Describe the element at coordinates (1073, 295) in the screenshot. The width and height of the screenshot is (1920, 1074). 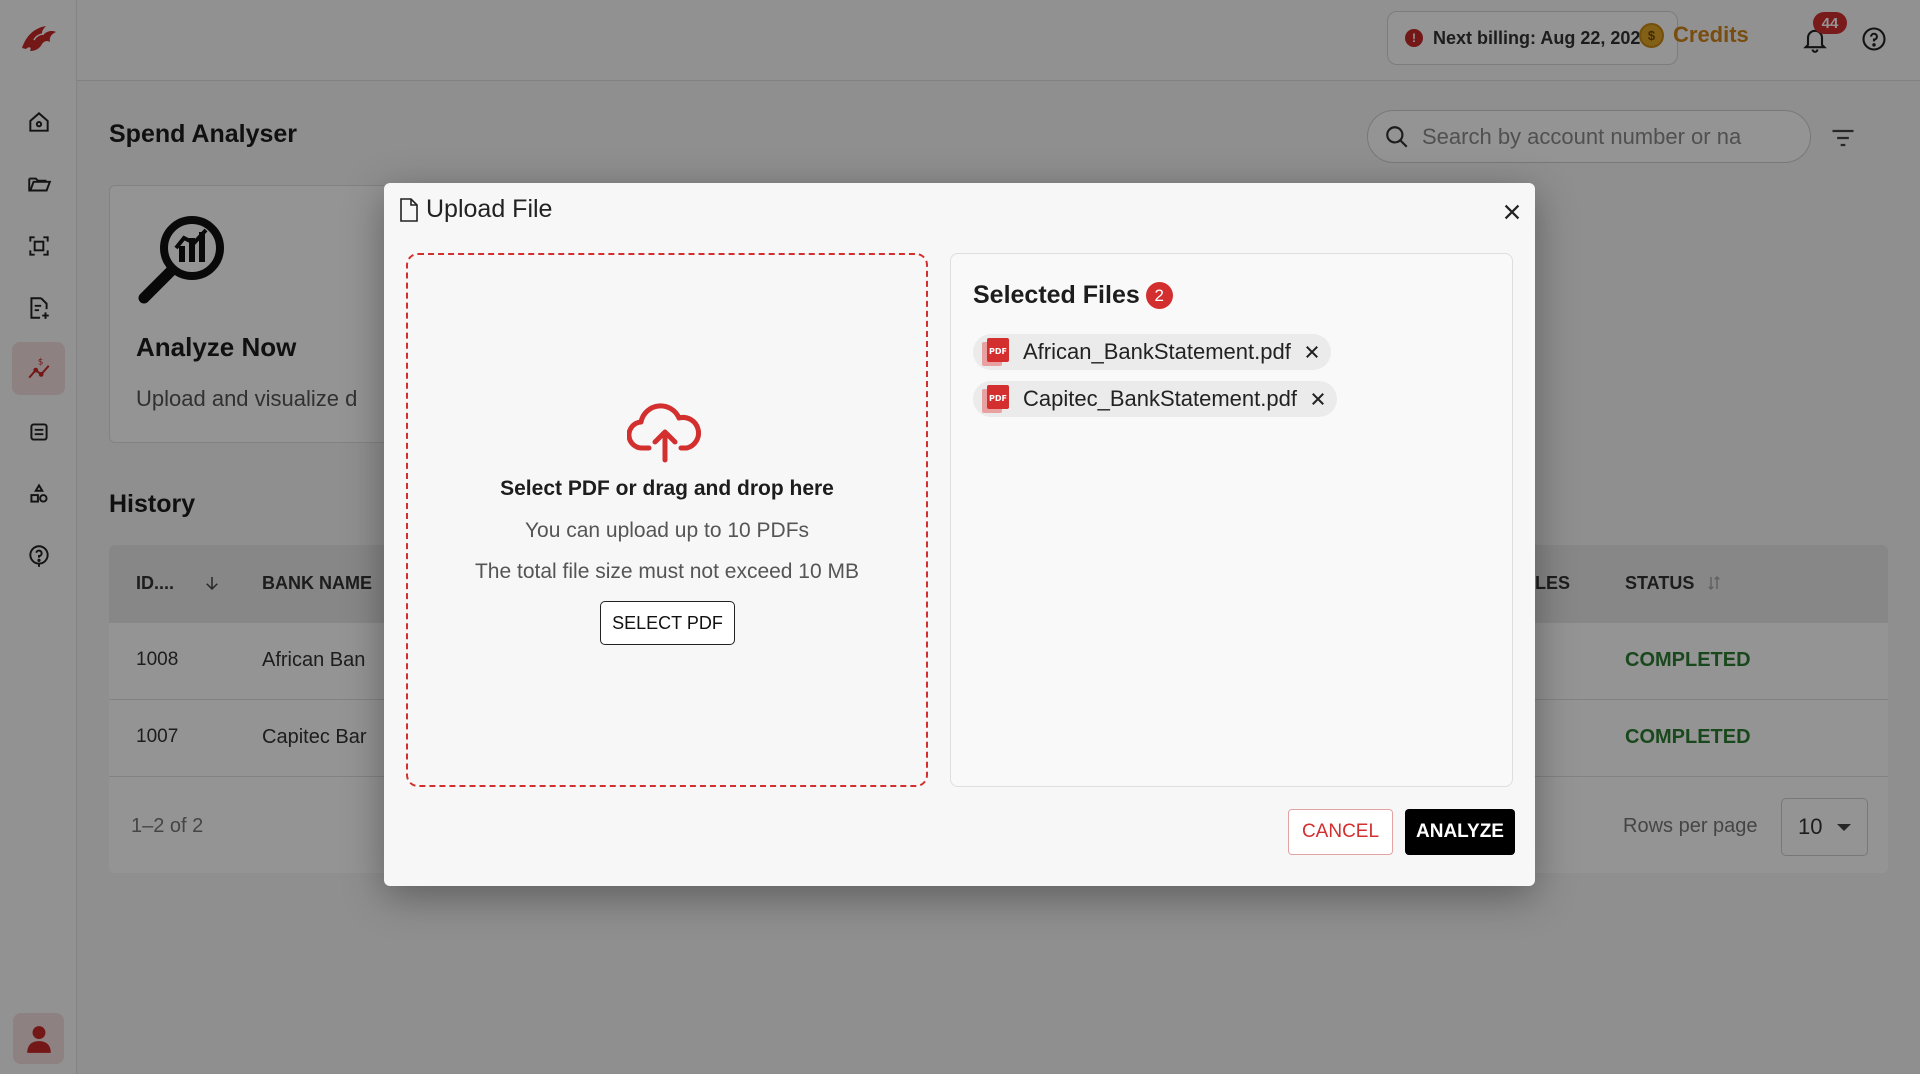
I see `selected-files-title: Selected Files 2` at that location.